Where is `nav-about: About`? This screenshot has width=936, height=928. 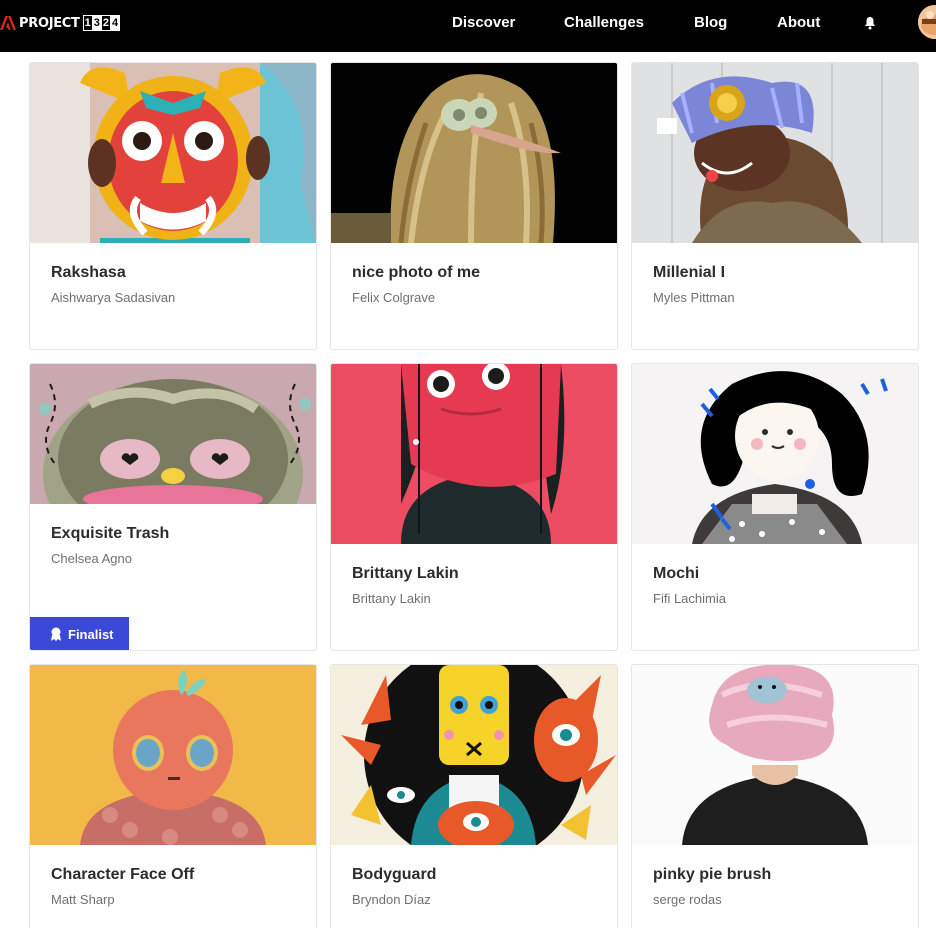
nav-about: About is located at coordinates (798, 22).